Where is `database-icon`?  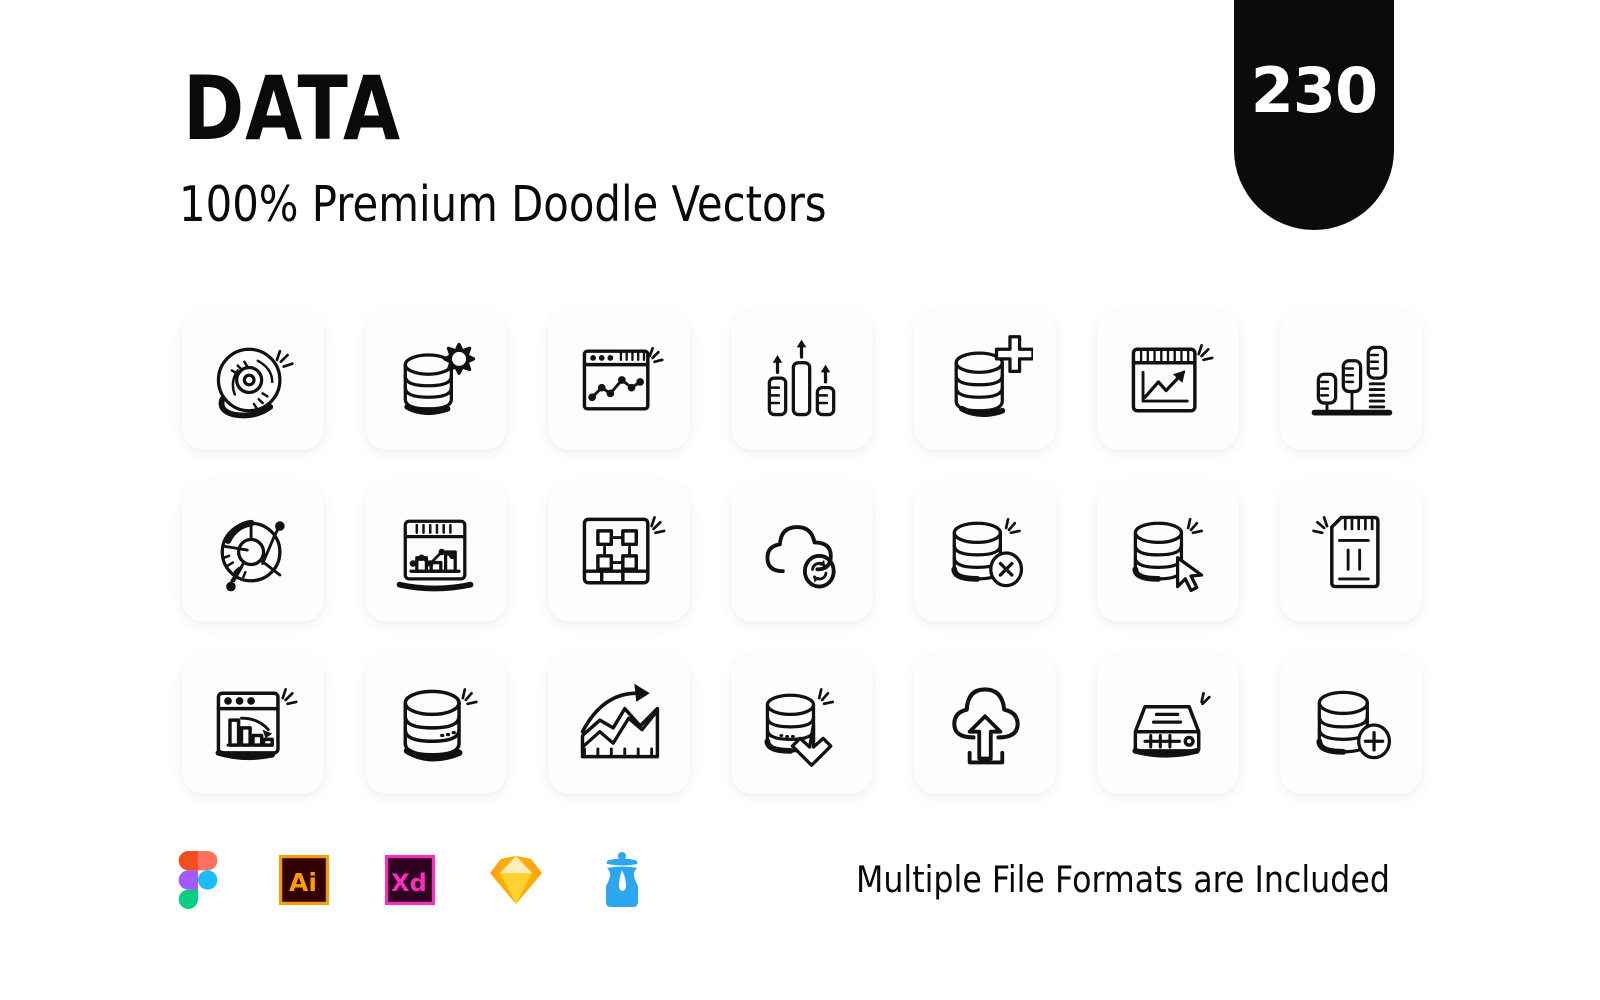
database-icon is located at coordinates (440, 725).